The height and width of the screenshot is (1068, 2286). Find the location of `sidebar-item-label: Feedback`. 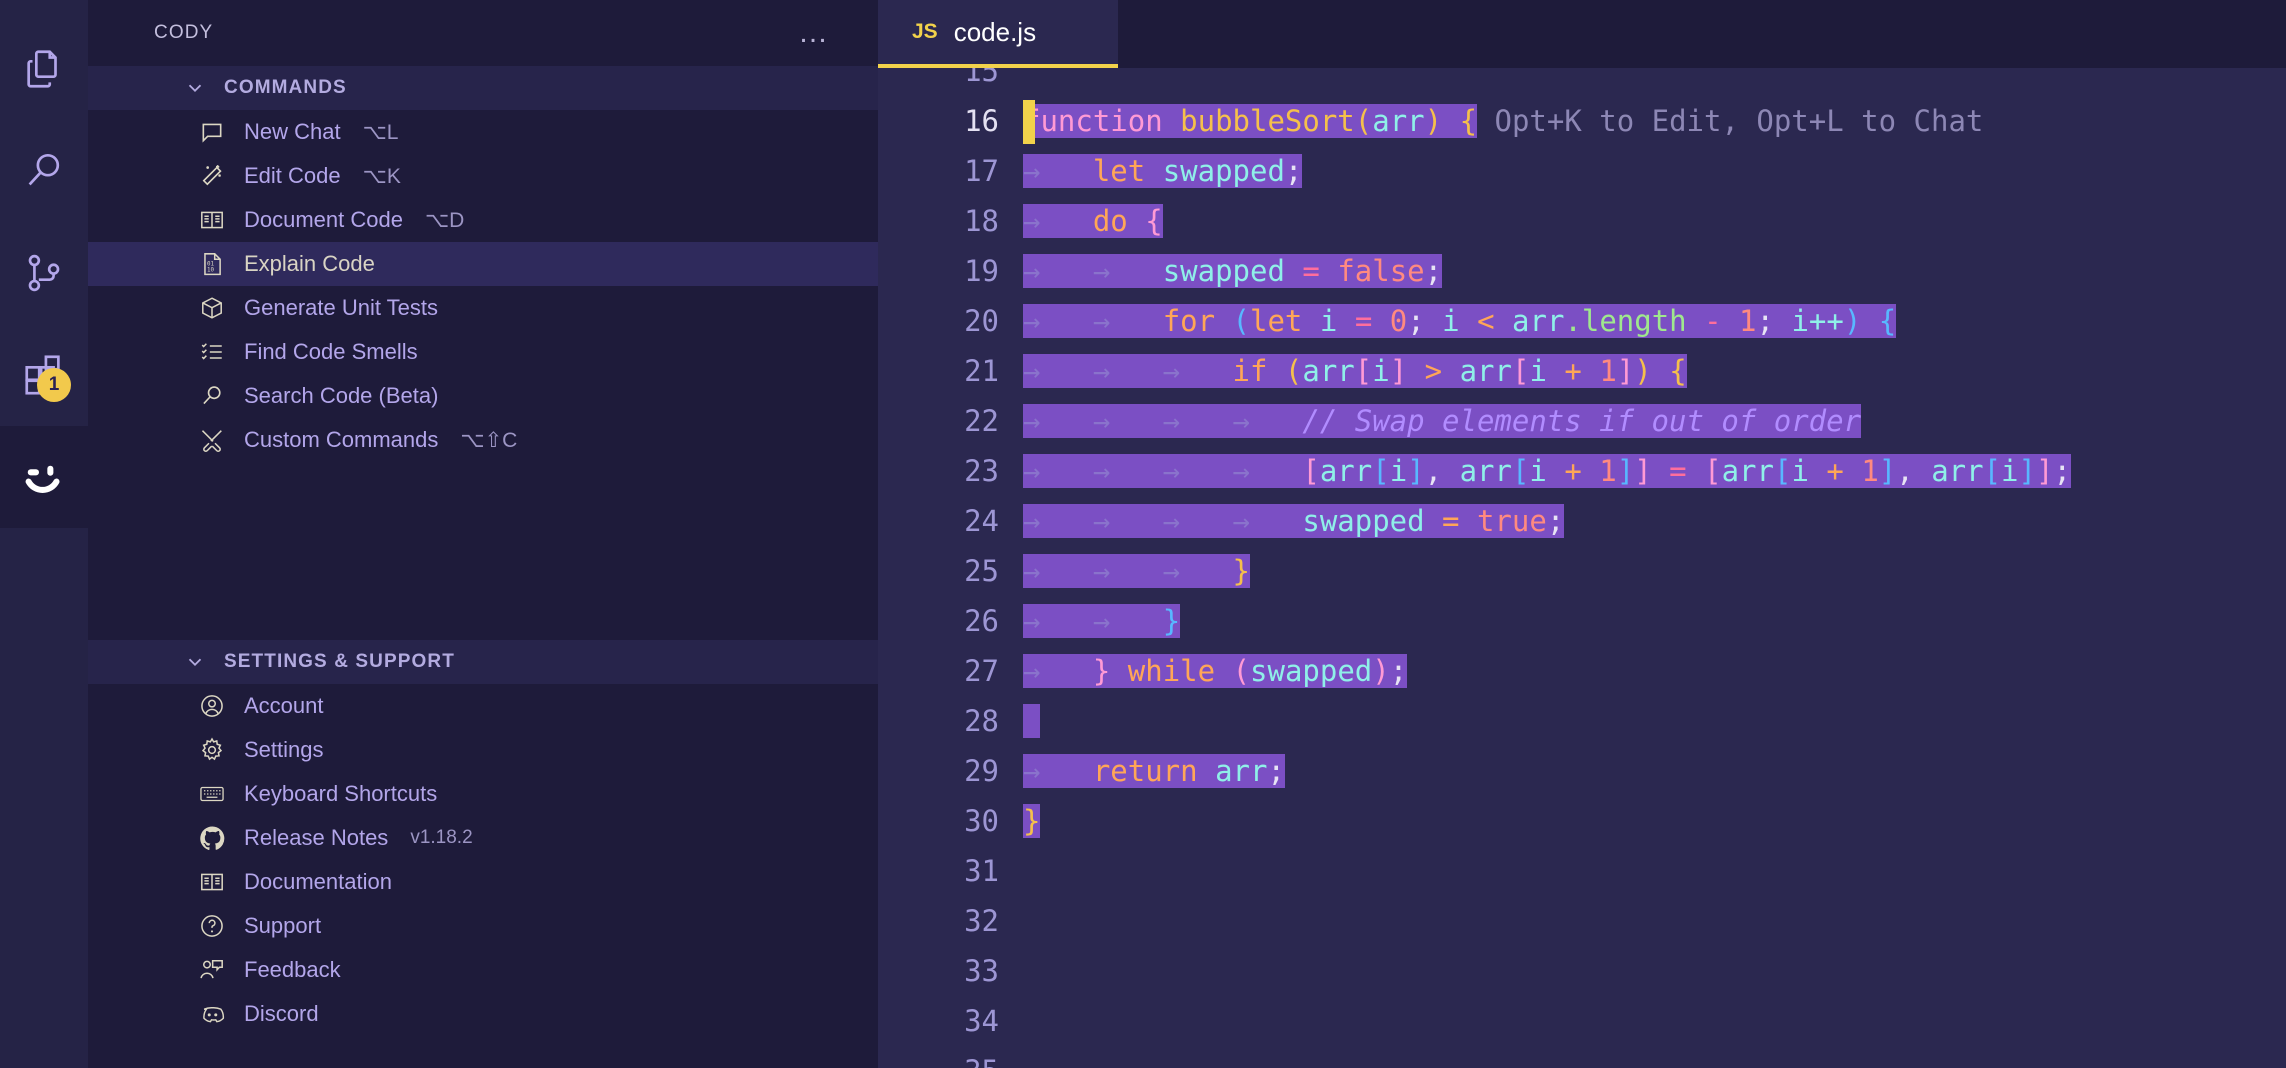

sidebar-item-label: Feedback is located at coordinates (292, 969).